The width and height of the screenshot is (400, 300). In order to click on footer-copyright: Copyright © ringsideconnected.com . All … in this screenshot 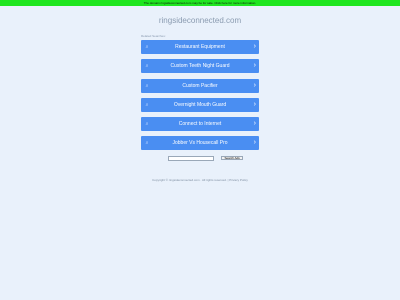, I will do `click(200, 180)`.